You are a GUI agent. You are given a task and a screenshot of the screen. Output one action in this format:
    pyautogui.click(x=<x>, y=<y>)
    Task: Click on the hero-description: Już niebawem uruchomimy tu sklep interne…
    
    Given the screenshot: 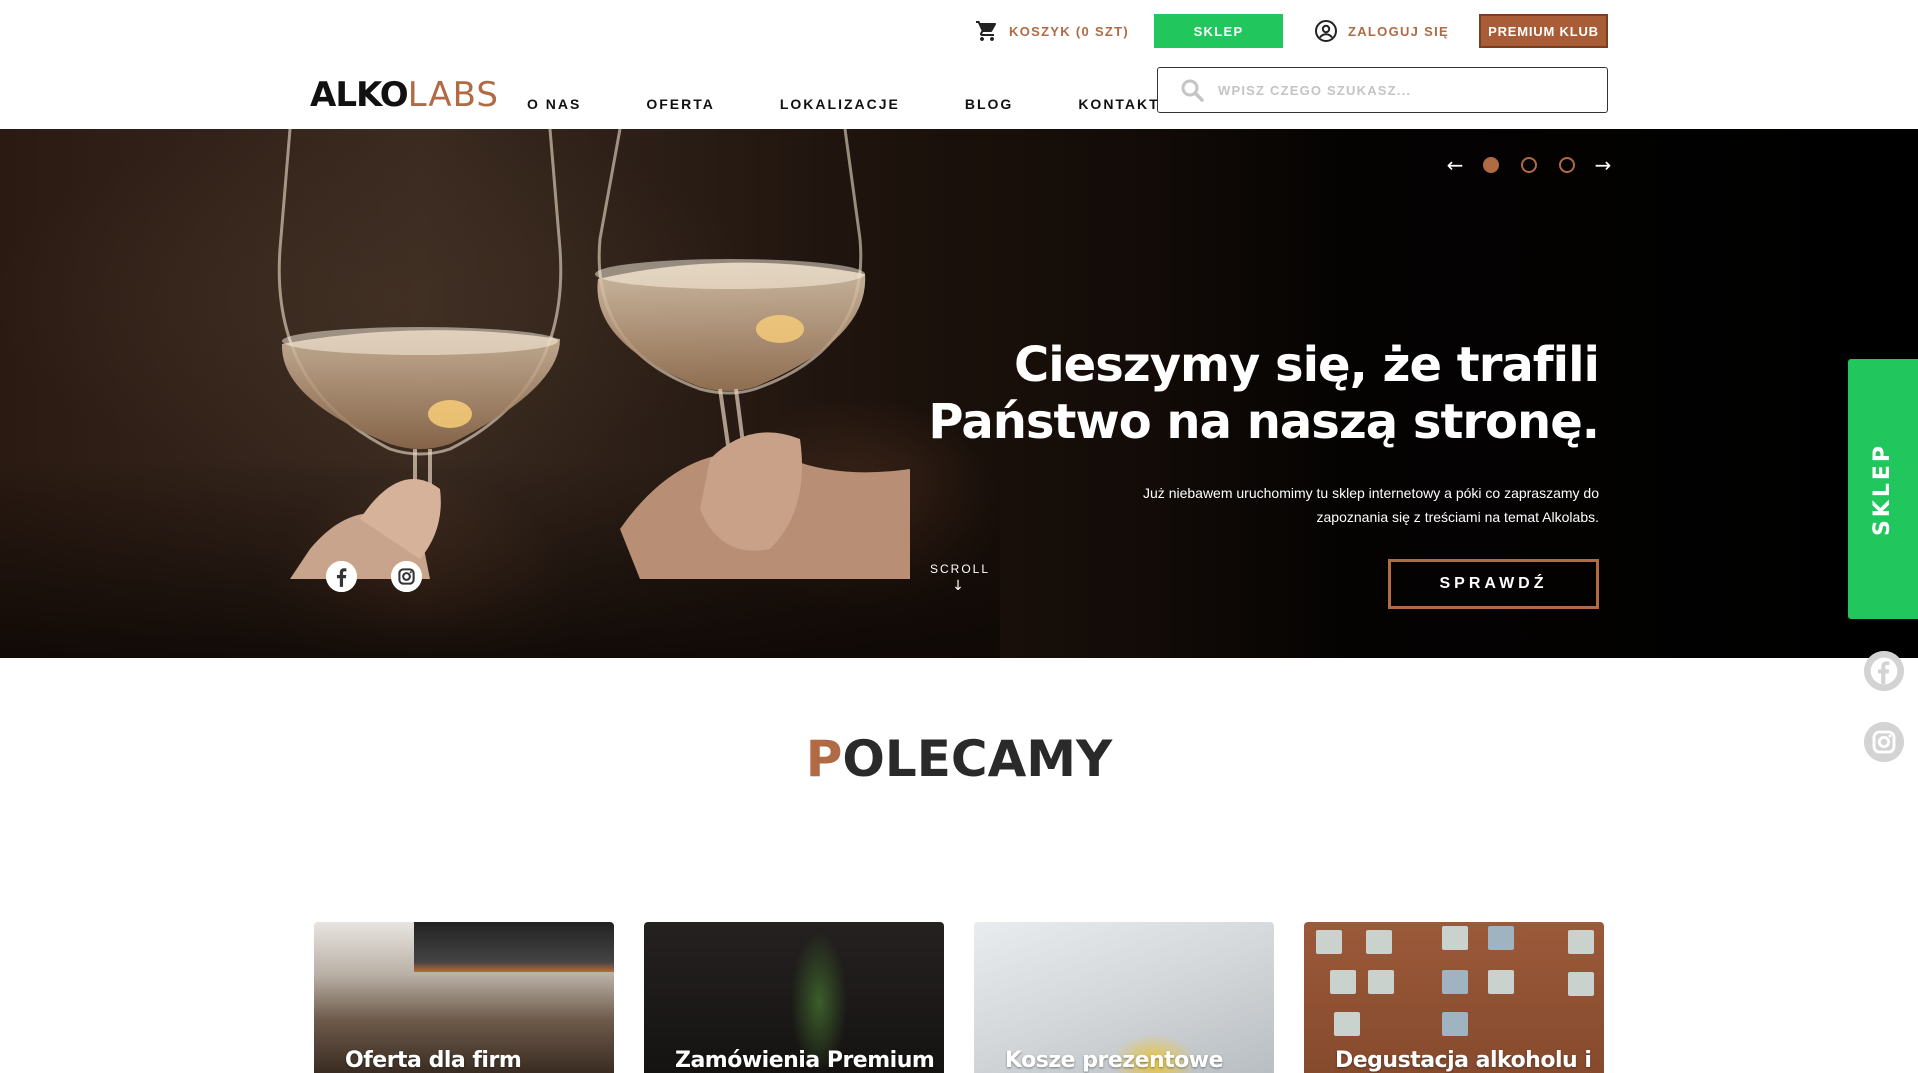 What is the action you would take?
    pyautogui.click(x=1319, y=505)
    